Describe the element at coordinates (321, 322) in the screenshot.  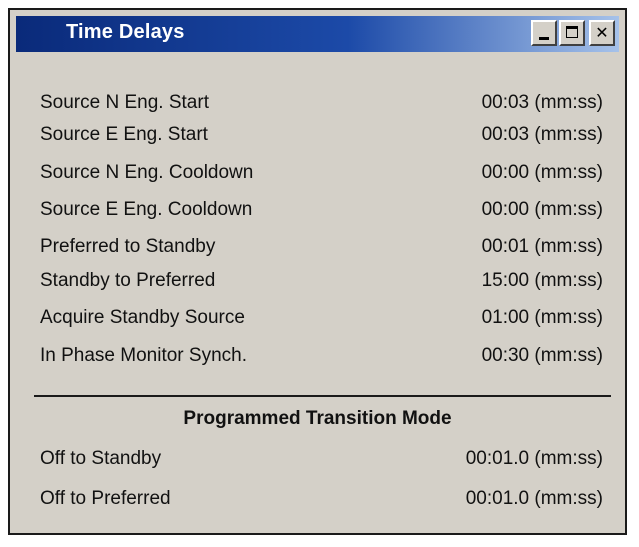
I see `delay-row-acquire-standby: Acquire Standby Source 01:00 (mm:ss)` at that location.